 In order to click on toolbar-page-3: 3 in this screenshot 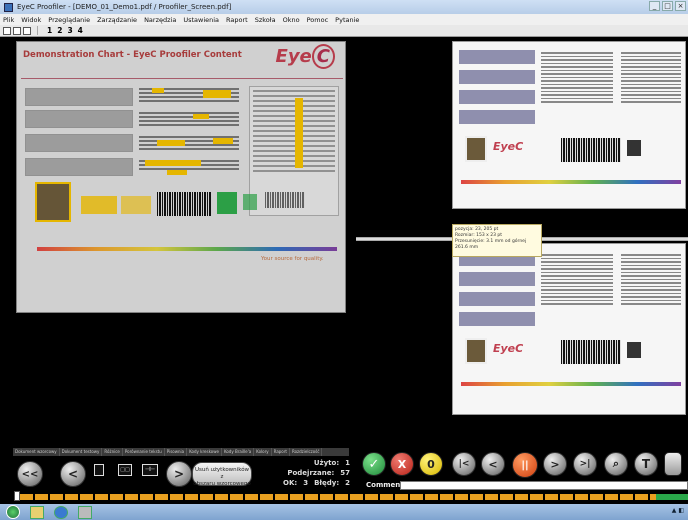, I will do `click(69, 30)`.